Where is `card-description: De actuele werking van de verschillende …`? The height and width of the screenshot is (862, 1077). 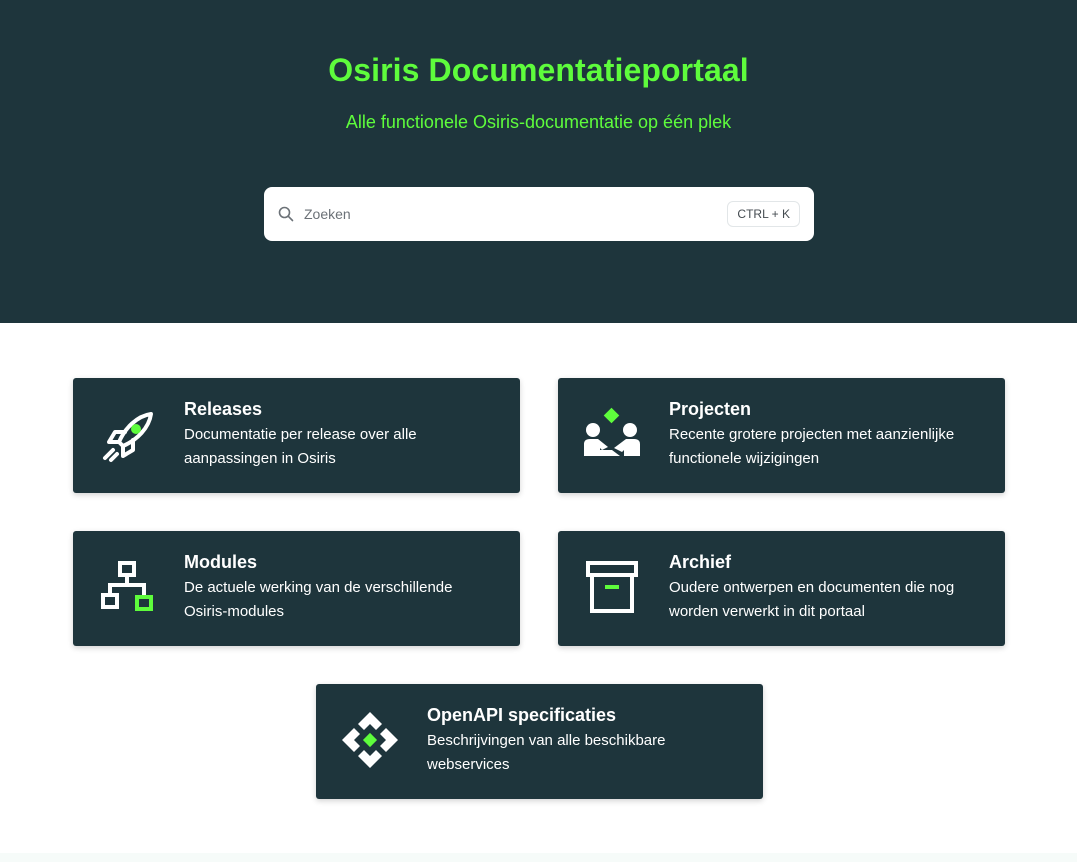 card-description: De actuele werking van de verschillende … is located at coordinates (318, 599).